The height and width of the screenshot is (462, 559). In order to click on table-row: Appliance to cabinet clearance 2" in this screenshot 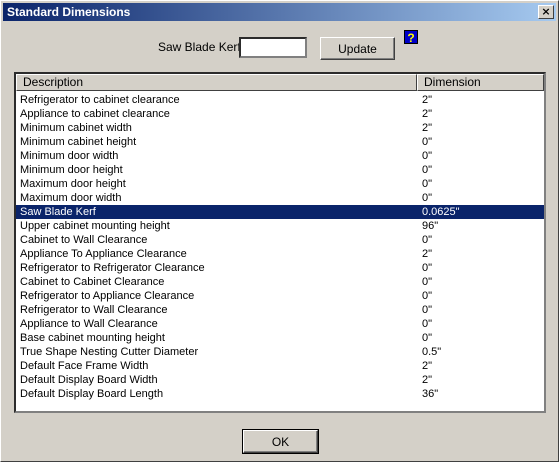, I will do `click(280, 114)`.